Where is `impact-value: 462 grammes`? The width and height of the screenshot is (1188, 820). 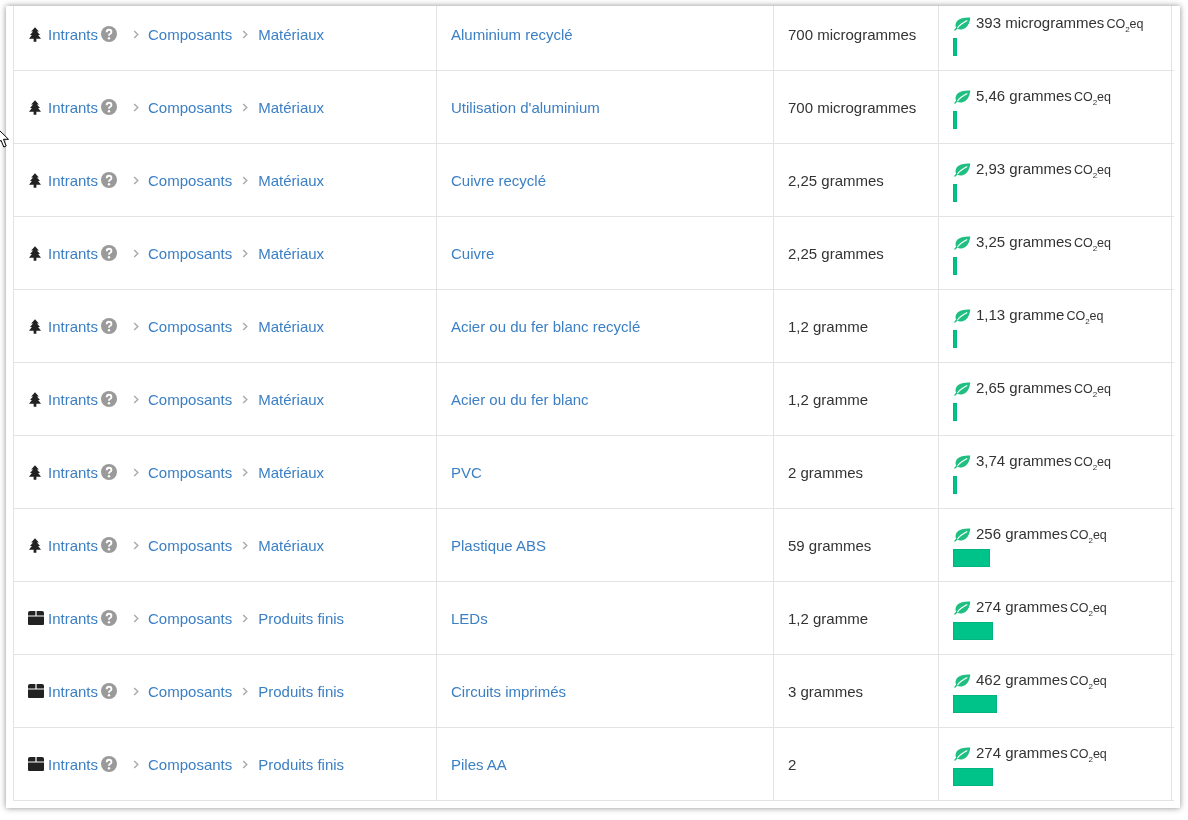
impact-value: 462 grammes is located at coordinates (1022, 679).